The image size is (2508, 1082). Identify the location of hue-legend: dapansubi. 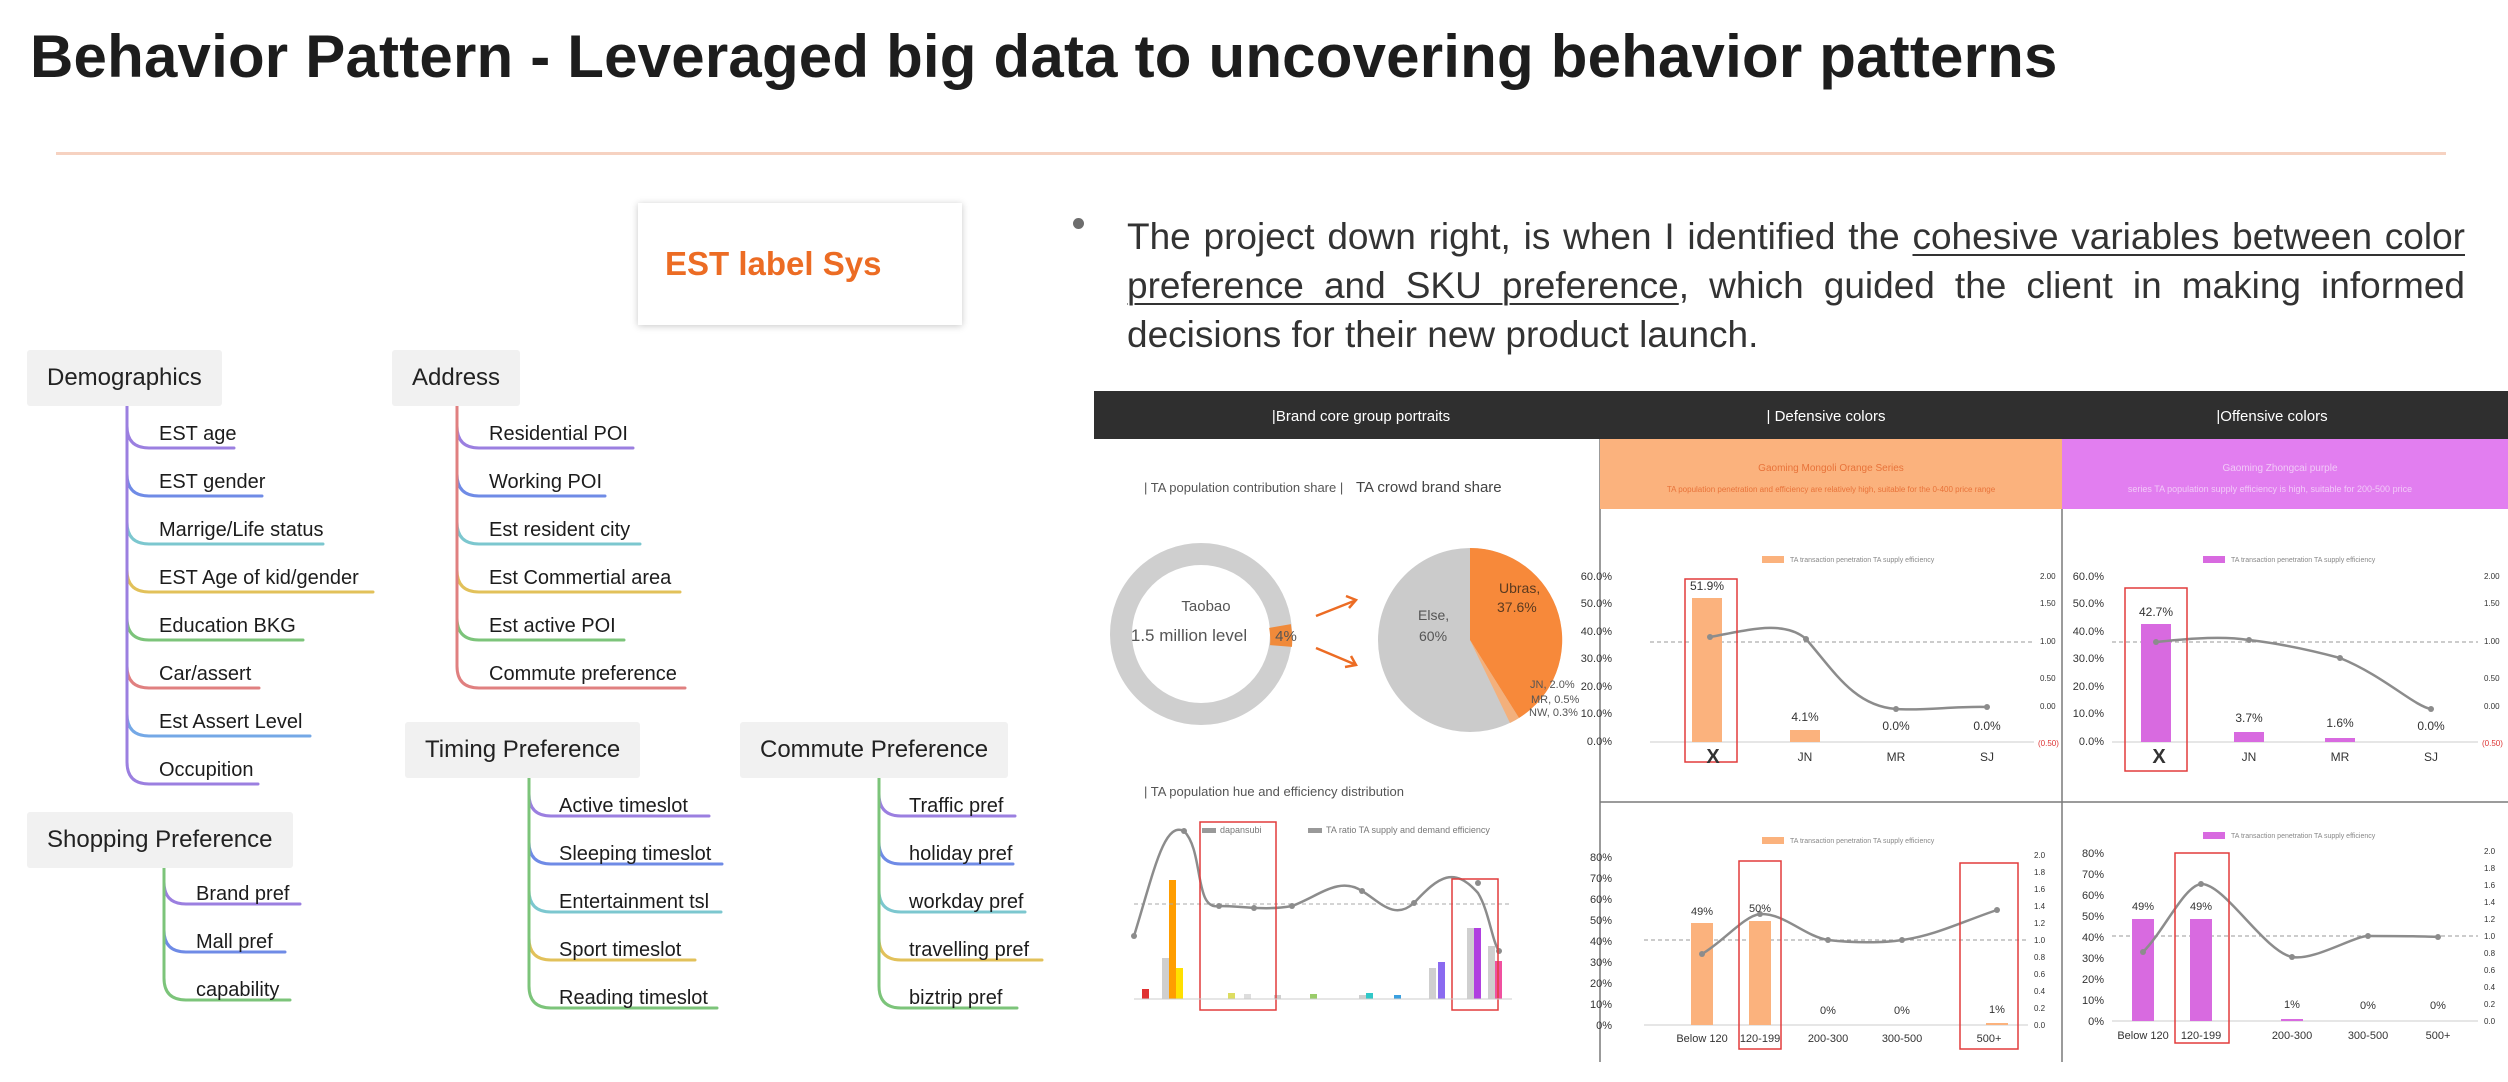
(1241, 830).